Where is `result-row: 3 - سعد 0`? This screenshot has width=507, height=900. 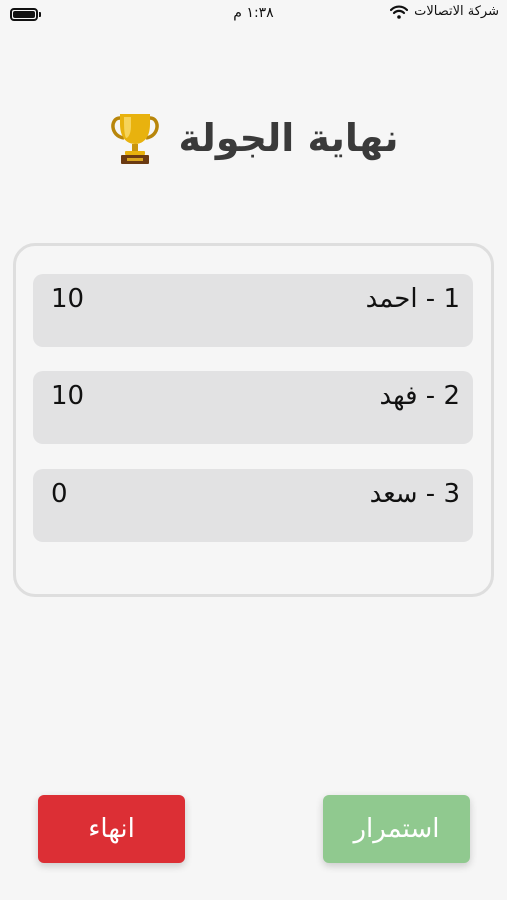
result-row: 3 - سعد 0 is located at coordinates (253, 505).